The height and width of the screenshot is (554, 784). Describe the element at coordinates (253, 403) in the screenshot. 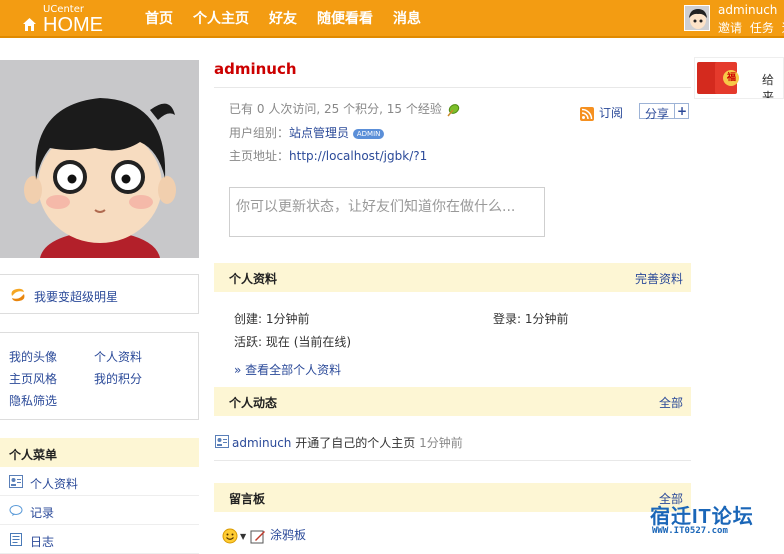

I see `feed-section-title: 个人动态` at that location.